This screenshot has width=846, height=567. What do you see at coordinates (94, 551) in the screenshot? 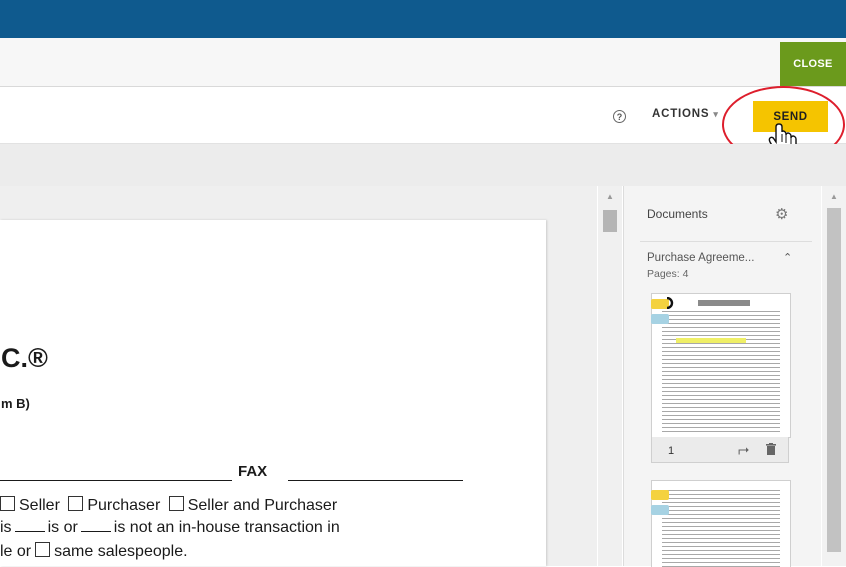
I see `salespeople-line: le or same salespeople.` at bounding box center [94, 551].